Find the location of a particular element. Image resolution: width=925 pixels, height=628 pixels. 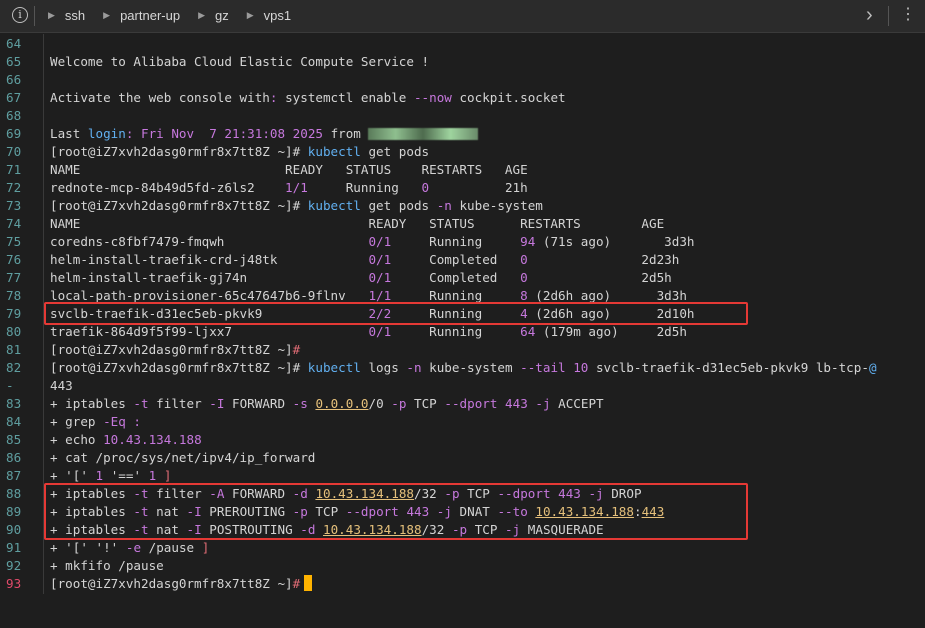

text-segment: filter is located at coordinates (179, 403).